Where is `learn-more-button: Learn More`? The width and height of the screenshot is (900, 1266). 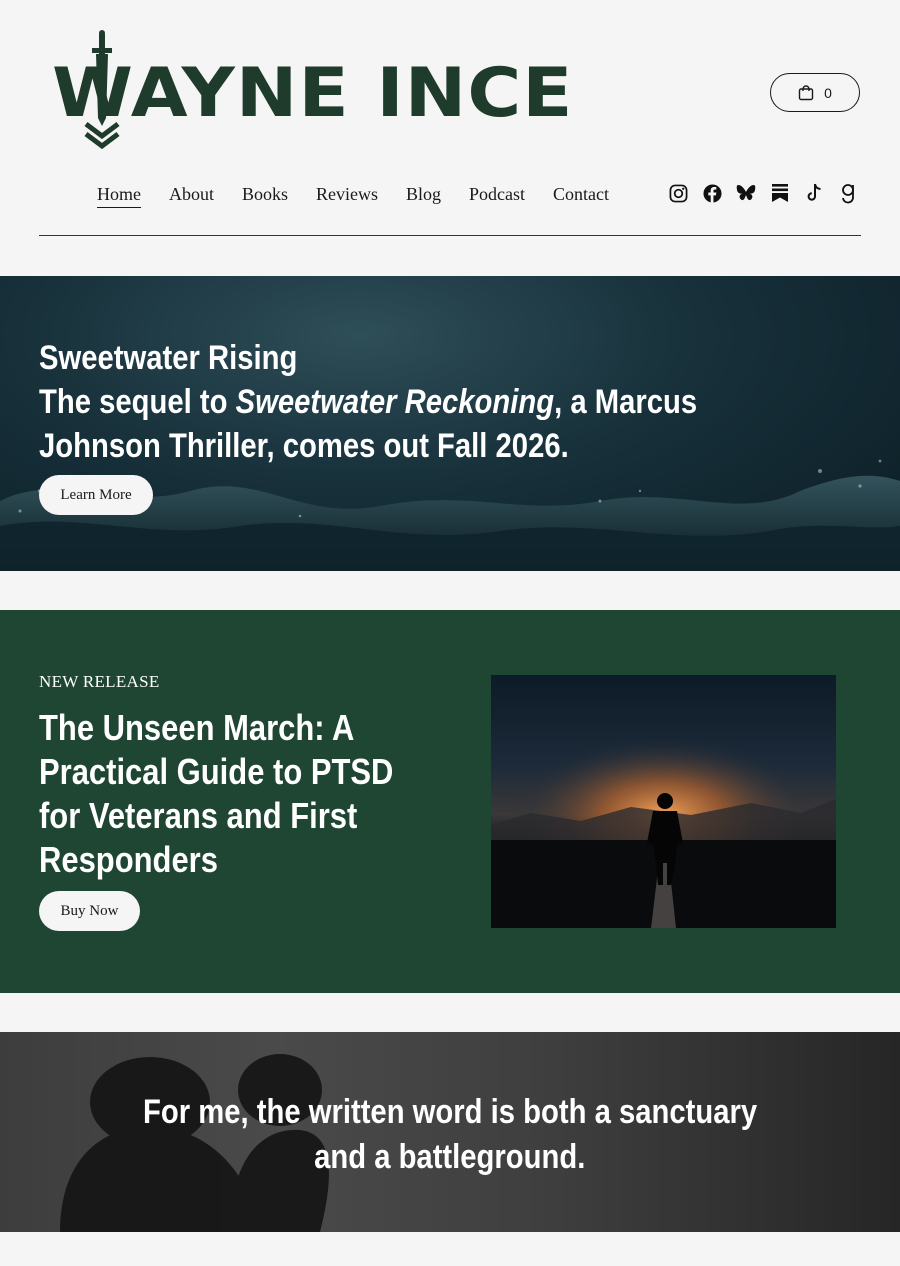
learn-more-button: Learn More is located at coordinates (96, 495).